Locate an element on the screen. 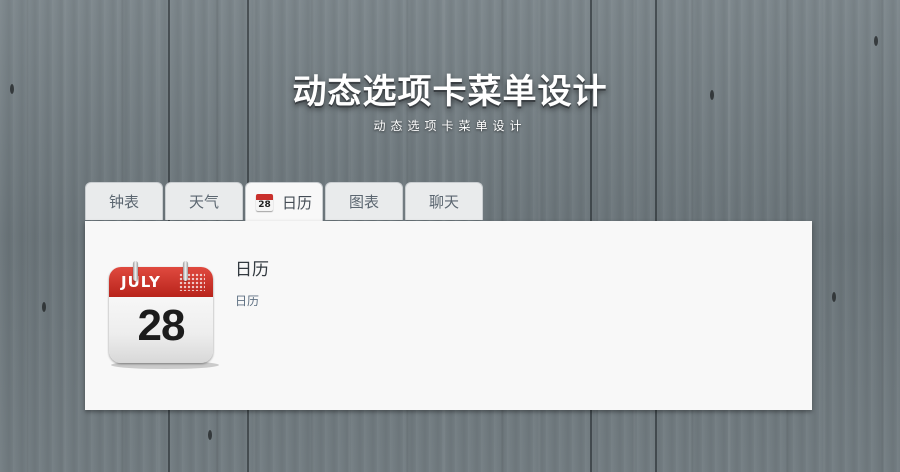  calendar-body: JULY 28 is located at coordinates (161, 315).